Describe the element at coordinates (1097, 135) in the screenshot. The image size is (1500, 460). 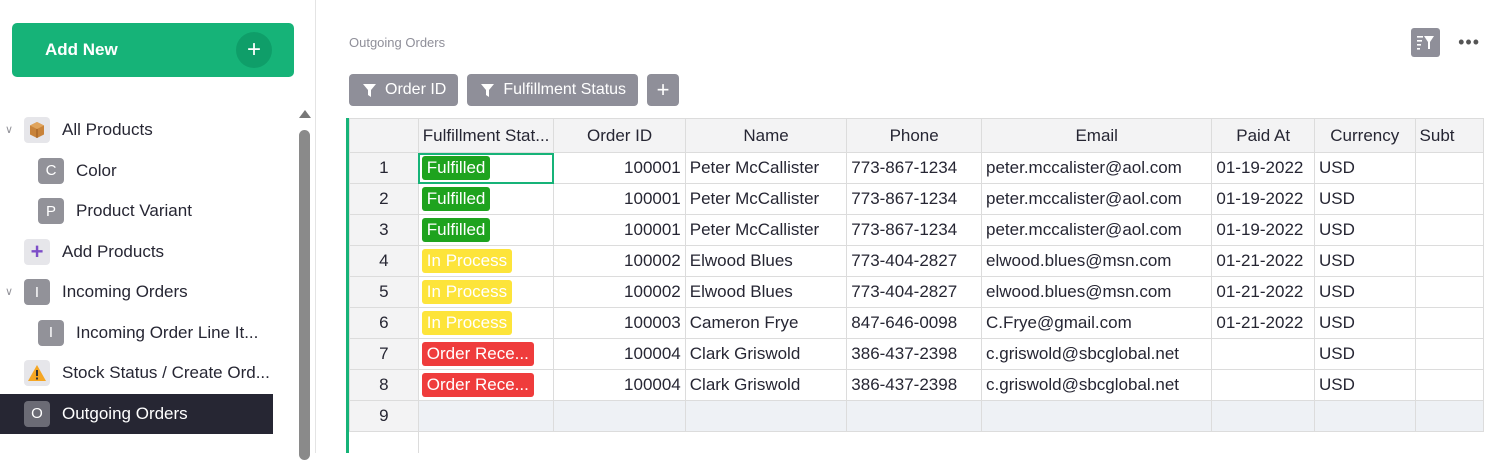
I see `column-header-email: Email` at that location.